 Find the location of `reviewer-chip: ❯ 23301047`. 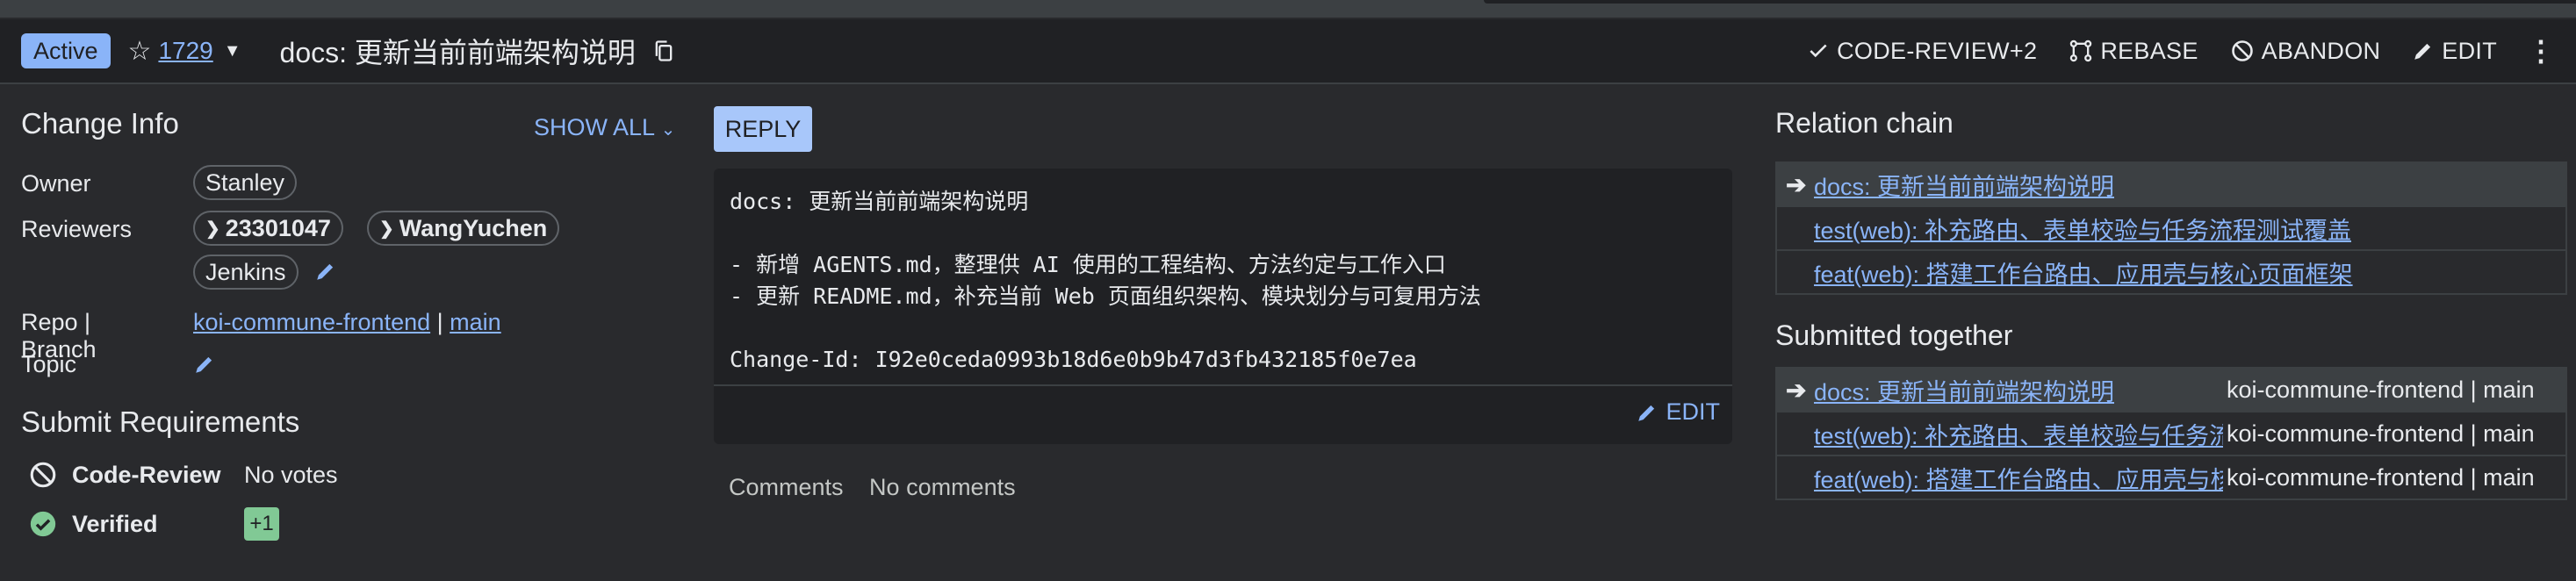

reviewer-chip: ❯ 23301047 is located at coordinates (268, 228).